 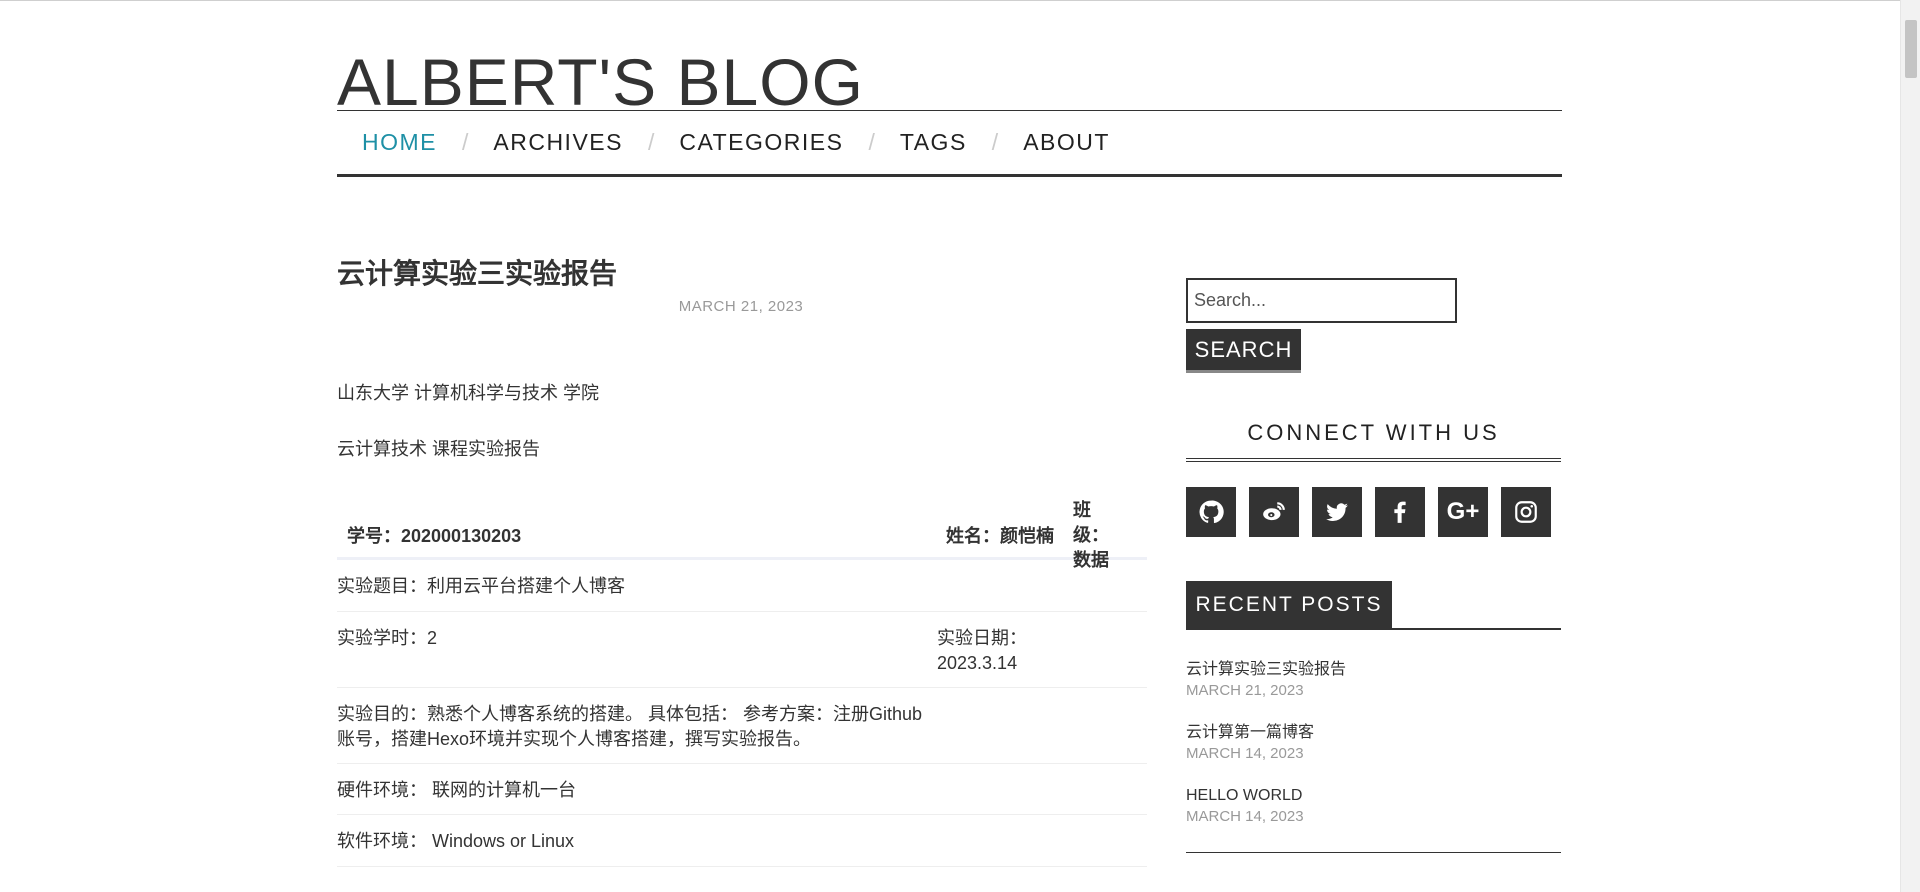 I want to click on post-paragraph: 云计算技术 课程实验报告, so click(x=438, y=449).